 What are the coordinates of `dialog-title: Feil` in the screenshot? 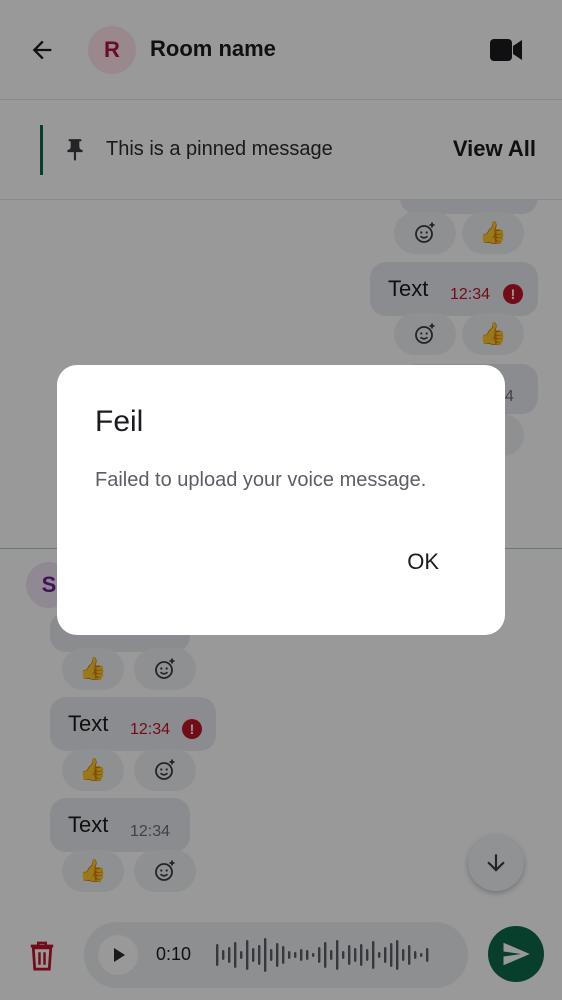 It's located at (119, 421).